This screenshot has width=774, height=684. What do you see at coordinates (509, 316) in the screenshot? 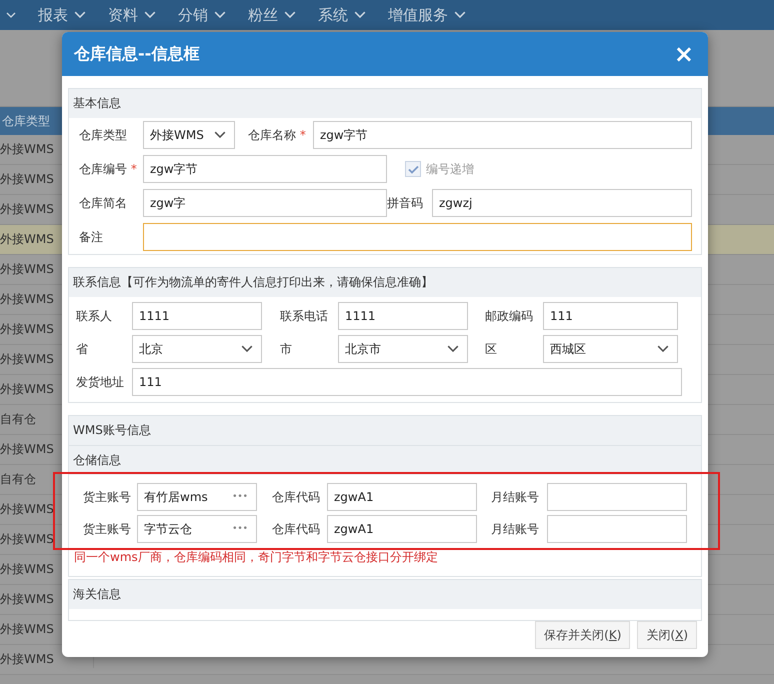
I see `field-label: 邮政编码` at bounding box center [509, 316].